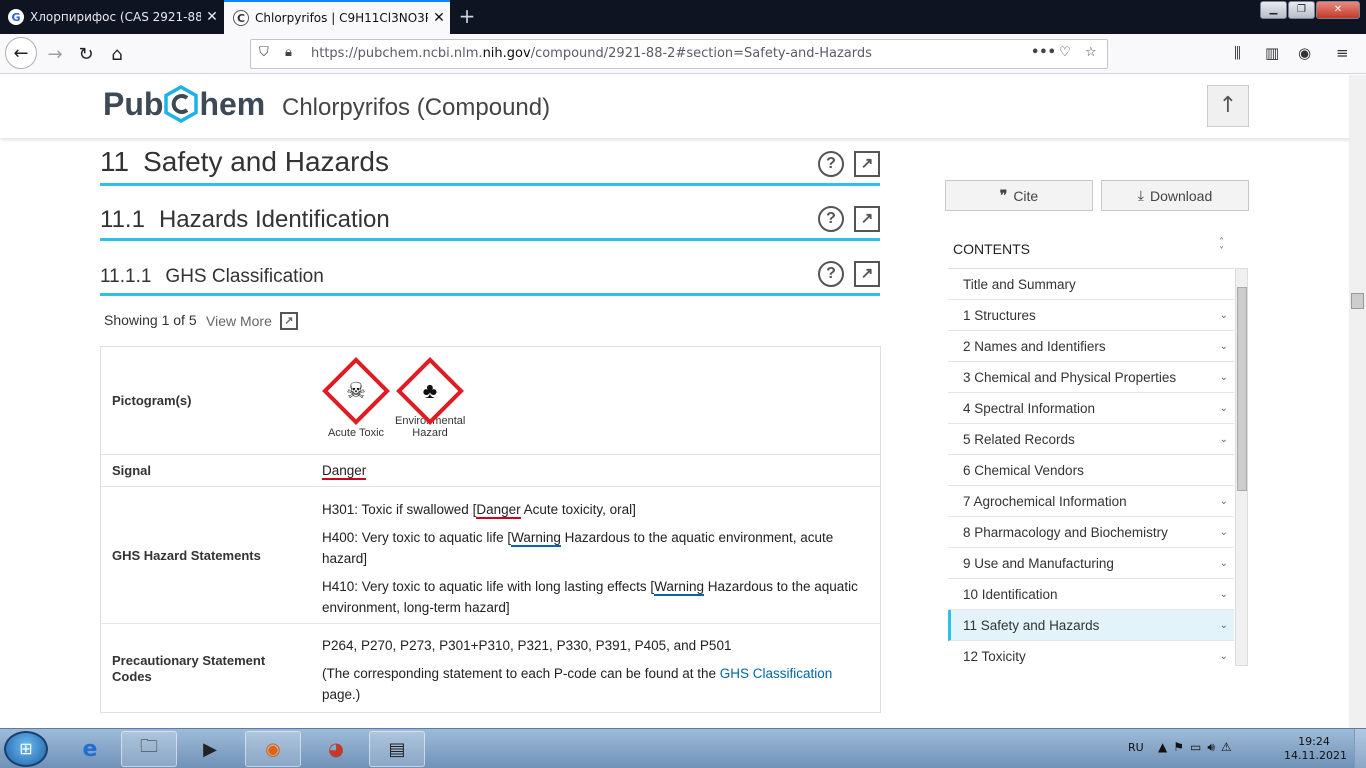  What do you see at coordinates (578, 509) in the screenshot?
I see `text: Acute toxicity, oral]` at bounding box center [578, 509].